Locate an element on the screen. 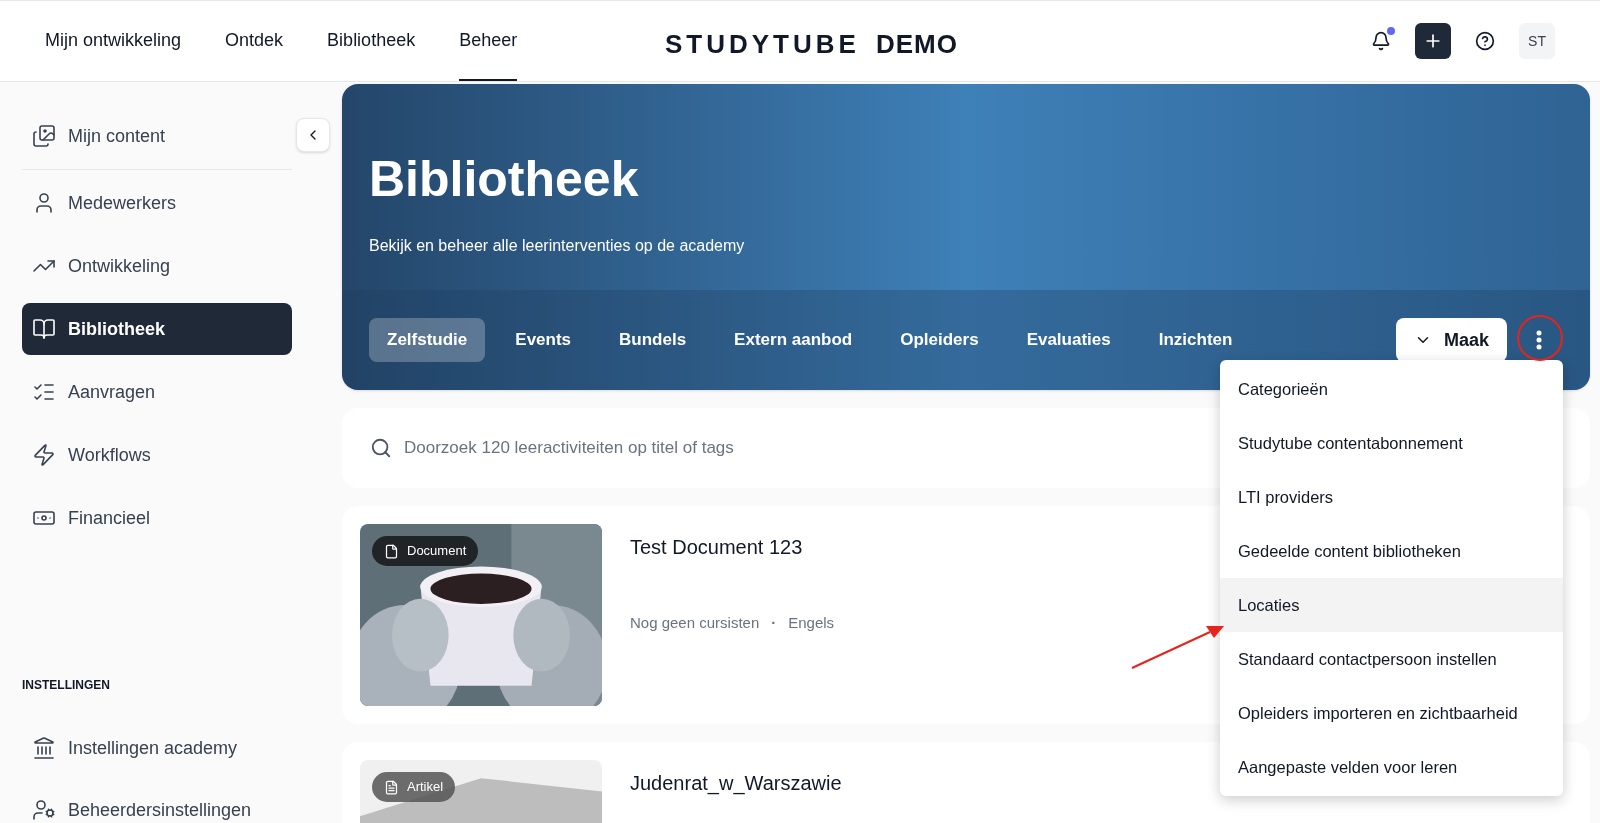 This screenshot has height=823, width=1600. card-title: Test Document 123 is located at coordinates (732, 547).